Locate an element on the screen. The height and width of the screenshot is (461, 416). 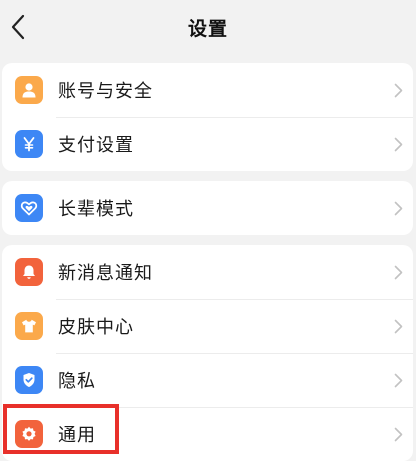
settings-group-elder: 长辈模式 is located at coordinates (207, 208).